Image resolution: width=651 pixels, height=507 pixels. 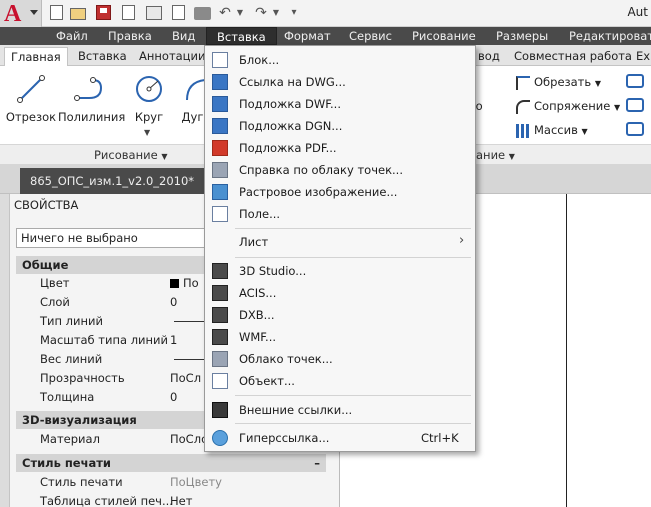 I want to click on menu-draw: Рисование, so click(x=444, y=36).